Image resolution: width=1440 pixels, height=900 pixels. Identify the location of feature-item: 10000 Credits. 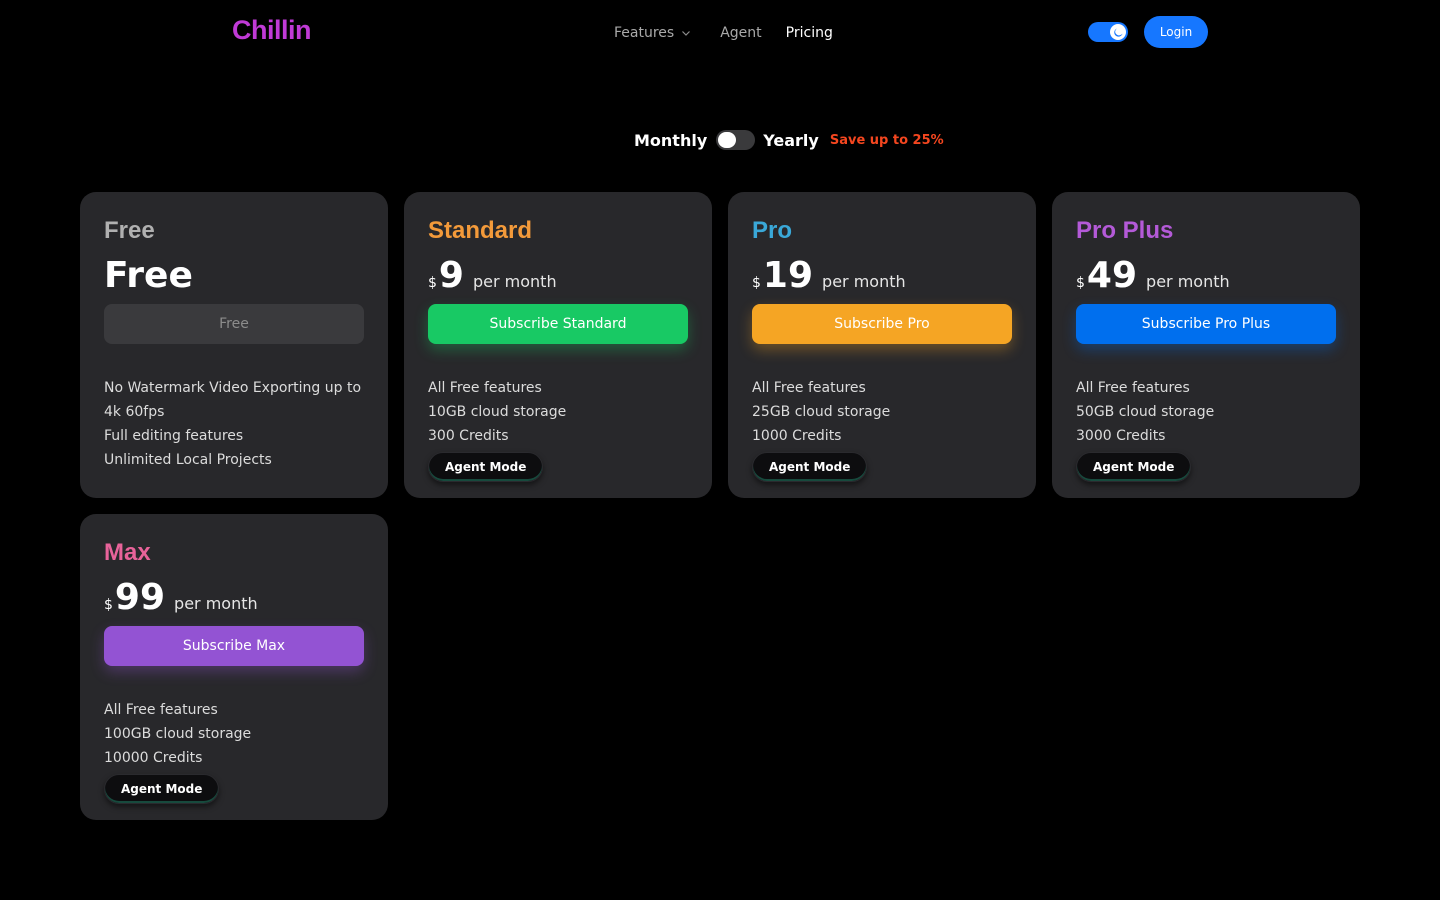
(153, 758).